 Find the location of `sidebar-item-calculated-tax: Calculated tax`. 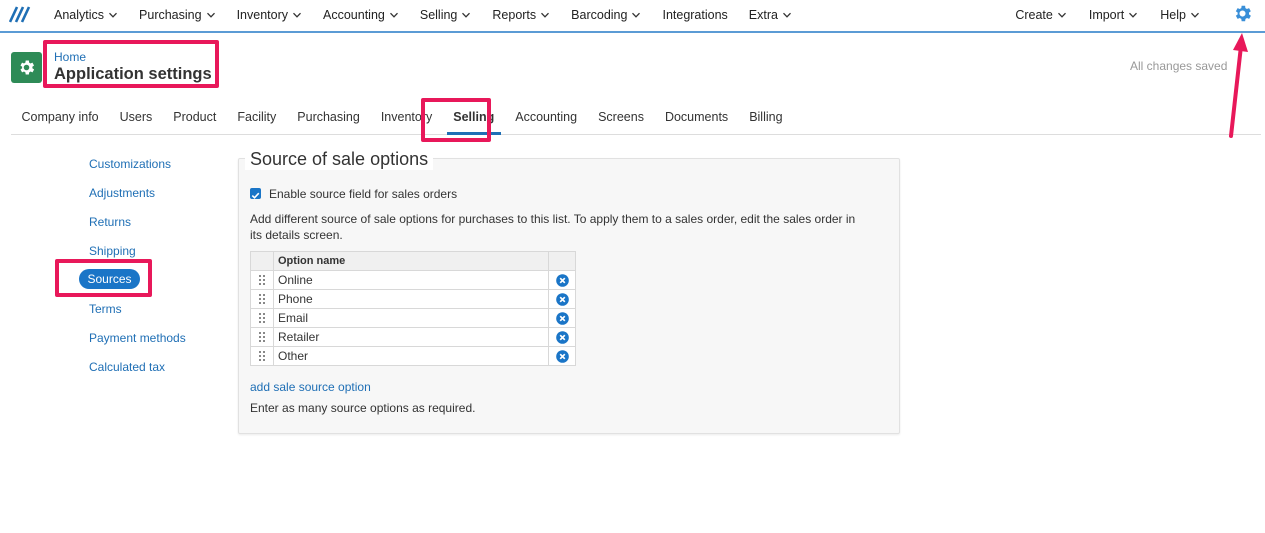

sidebar-item-calculated-tax: Calculated tax is located at coordinates (127, 367).